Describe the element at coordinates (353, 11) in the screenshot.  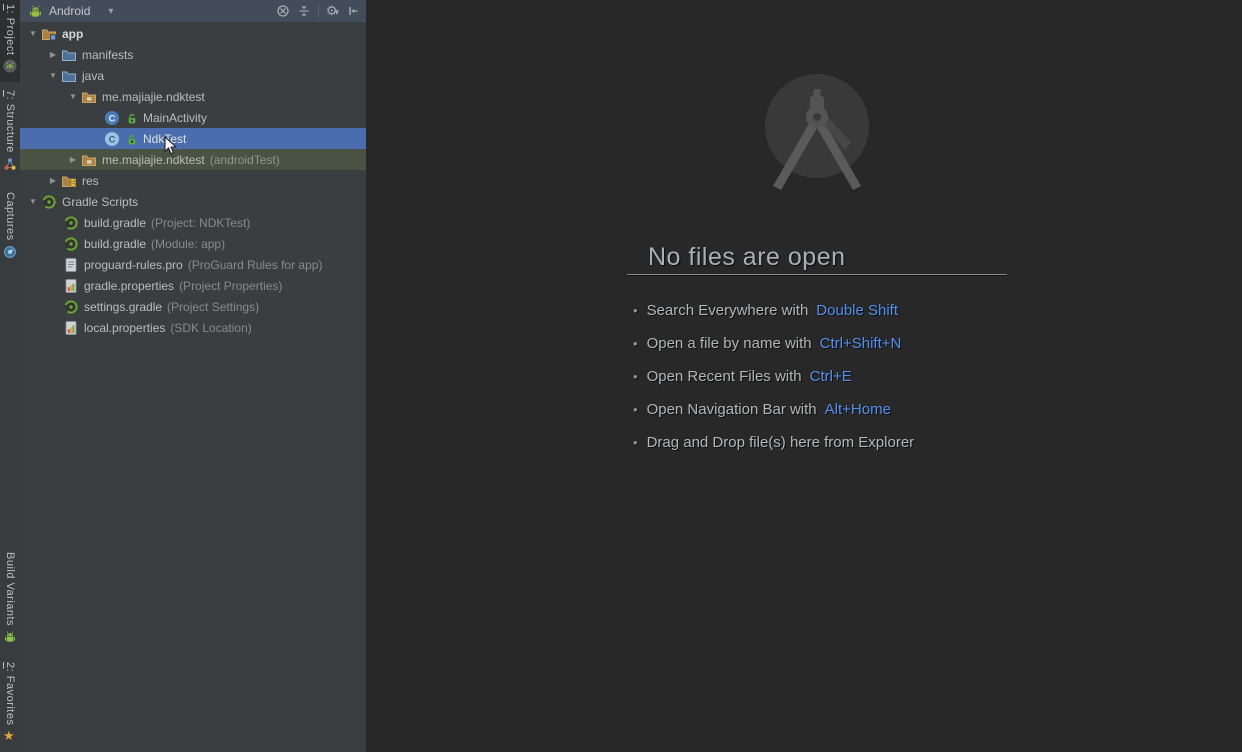
I see `hide-panel-icon` at that location.